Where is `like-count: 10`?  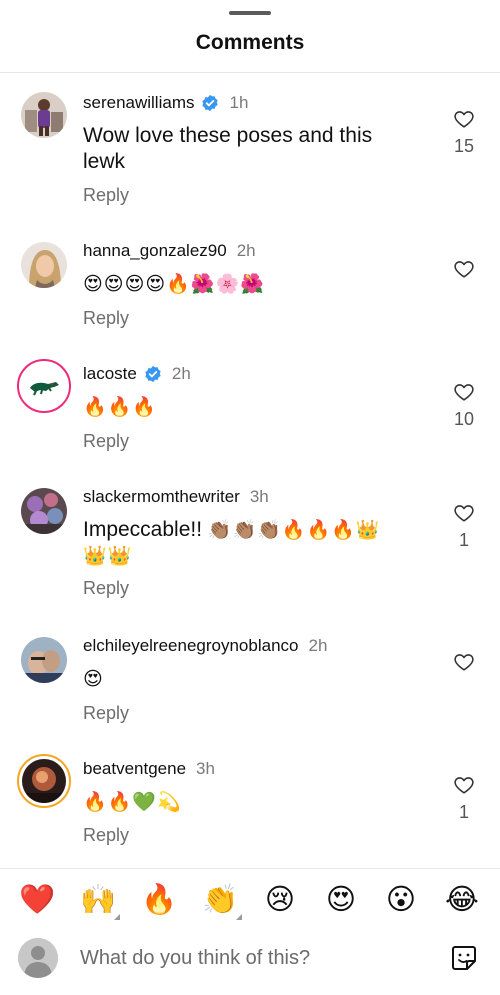
like-count: 10 is located at coordinates (464, 419).